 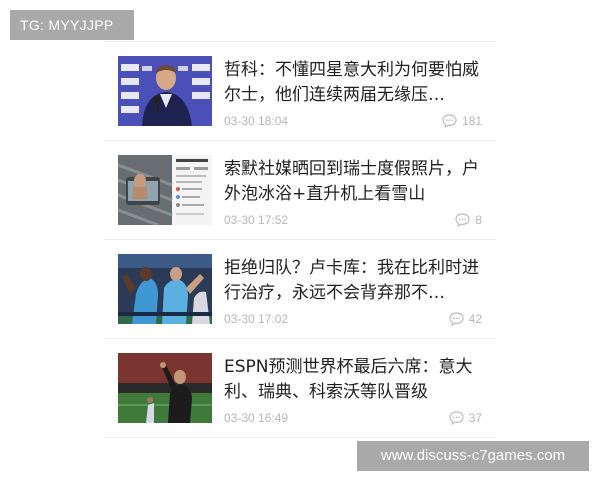 What do you see at coordinates (165, 289) in the screenshot?
I see `players-celebrating-thumbnail` at bounding box center [165, 289].